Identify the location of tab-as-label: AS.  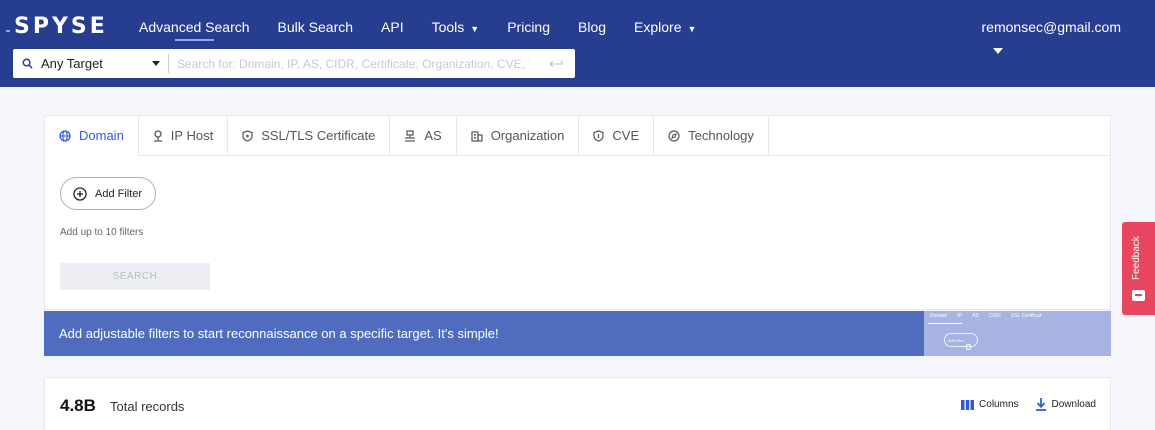
(433, 135).